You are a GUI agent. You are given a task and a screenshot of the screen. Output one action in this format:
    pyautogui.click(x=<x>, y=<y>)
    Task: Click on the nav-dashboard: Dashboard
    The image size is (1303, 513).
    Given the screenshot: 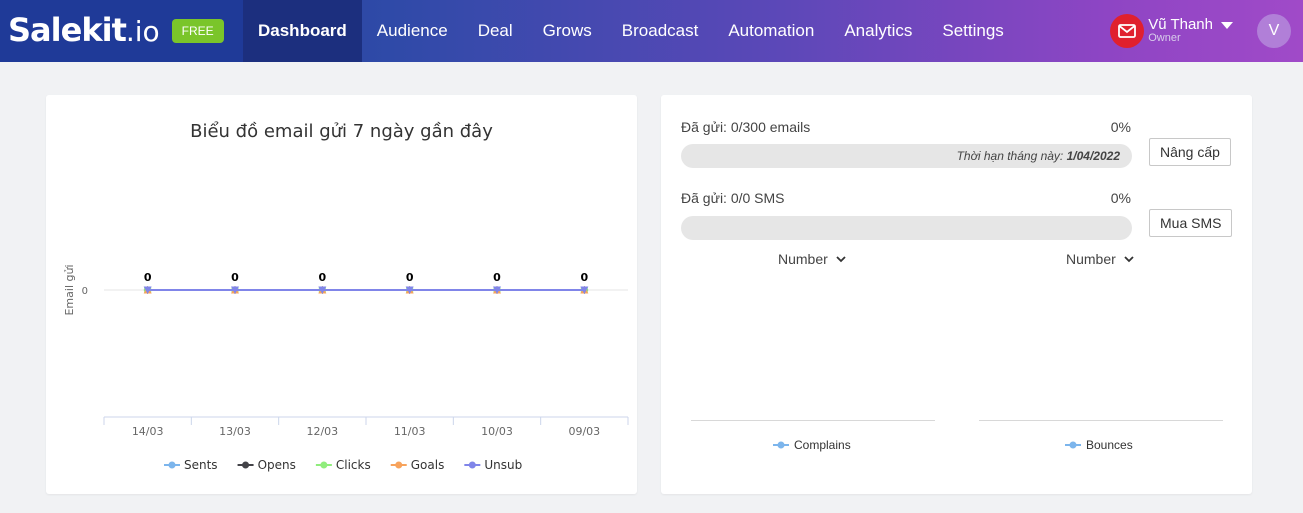 What is the action you would take?
    pyautogui.click(x=302, y=31)
    